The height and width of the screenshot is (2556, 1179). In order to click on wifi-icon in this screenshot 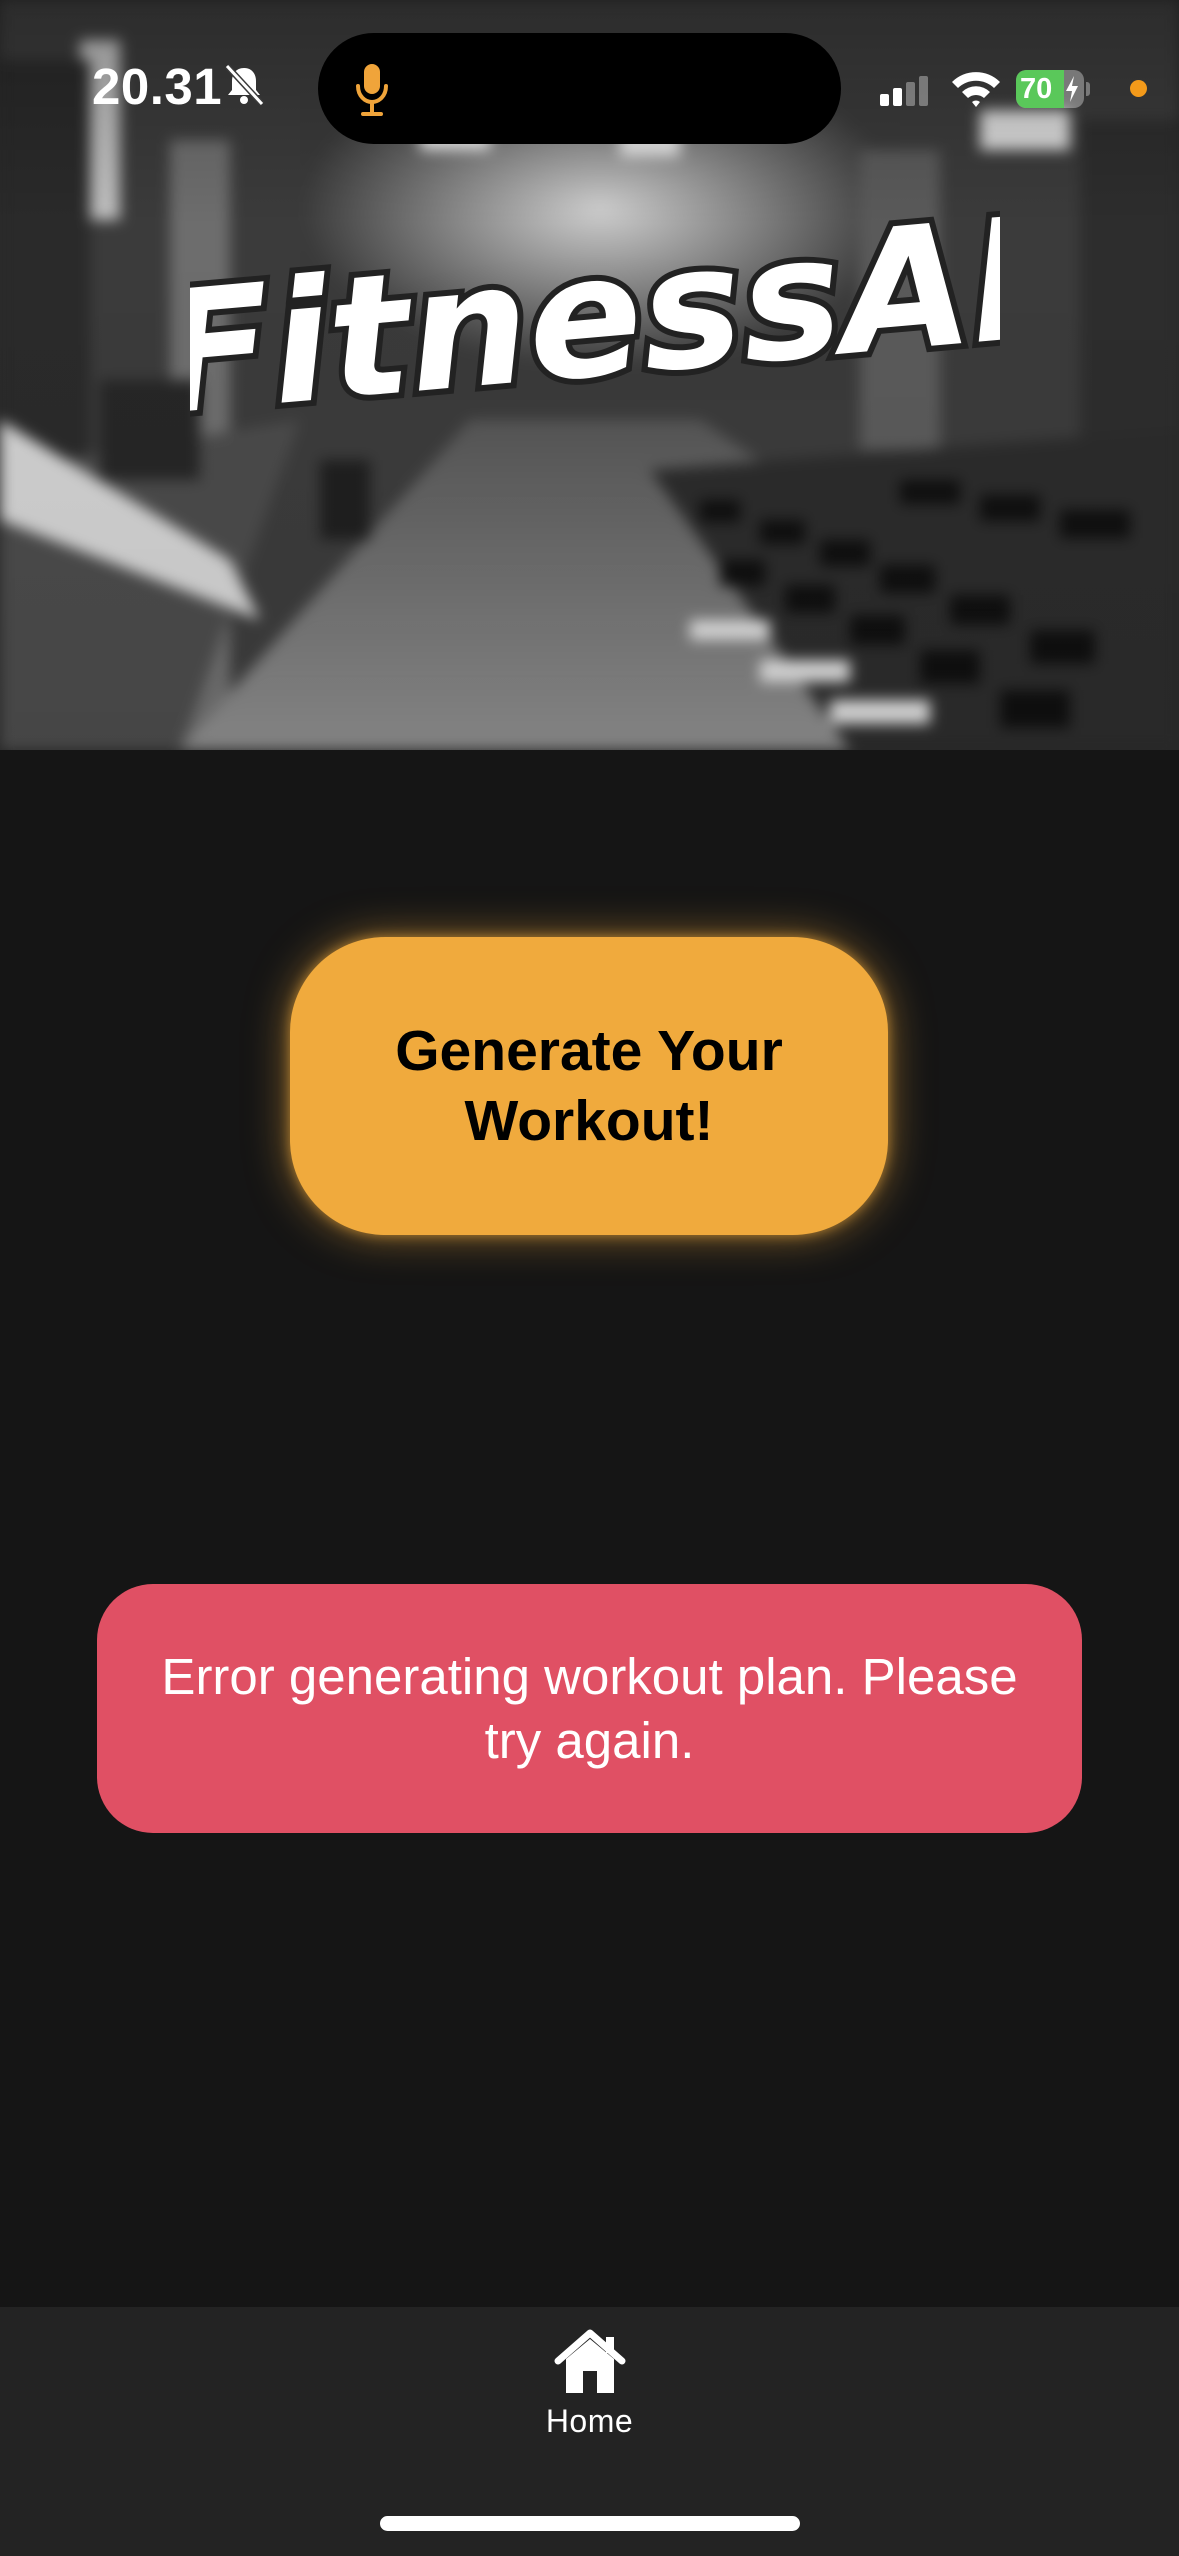, I will do `click(976, 89)`.